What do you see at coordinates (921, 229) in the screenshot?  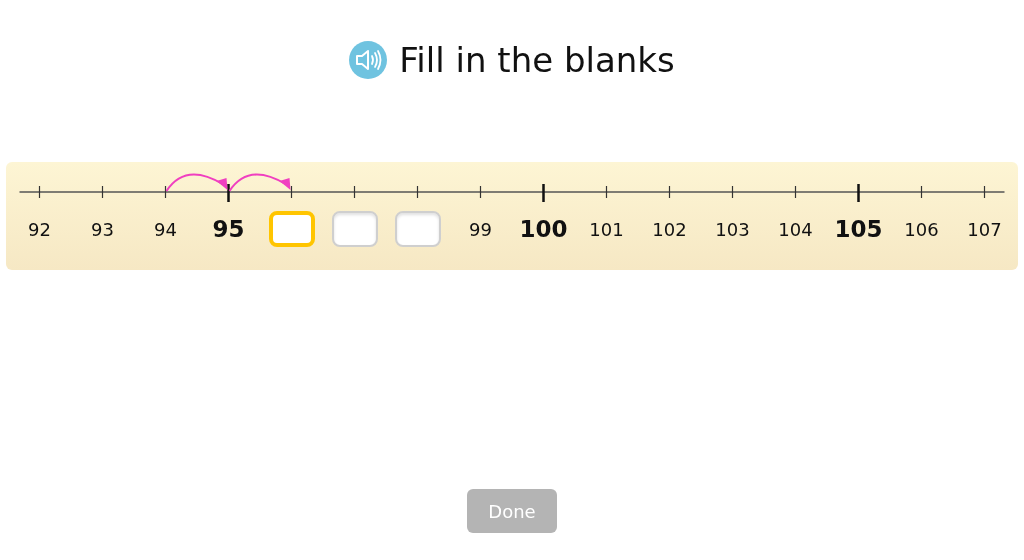 I see `number-label: 106` at bounding box center [921, 229].